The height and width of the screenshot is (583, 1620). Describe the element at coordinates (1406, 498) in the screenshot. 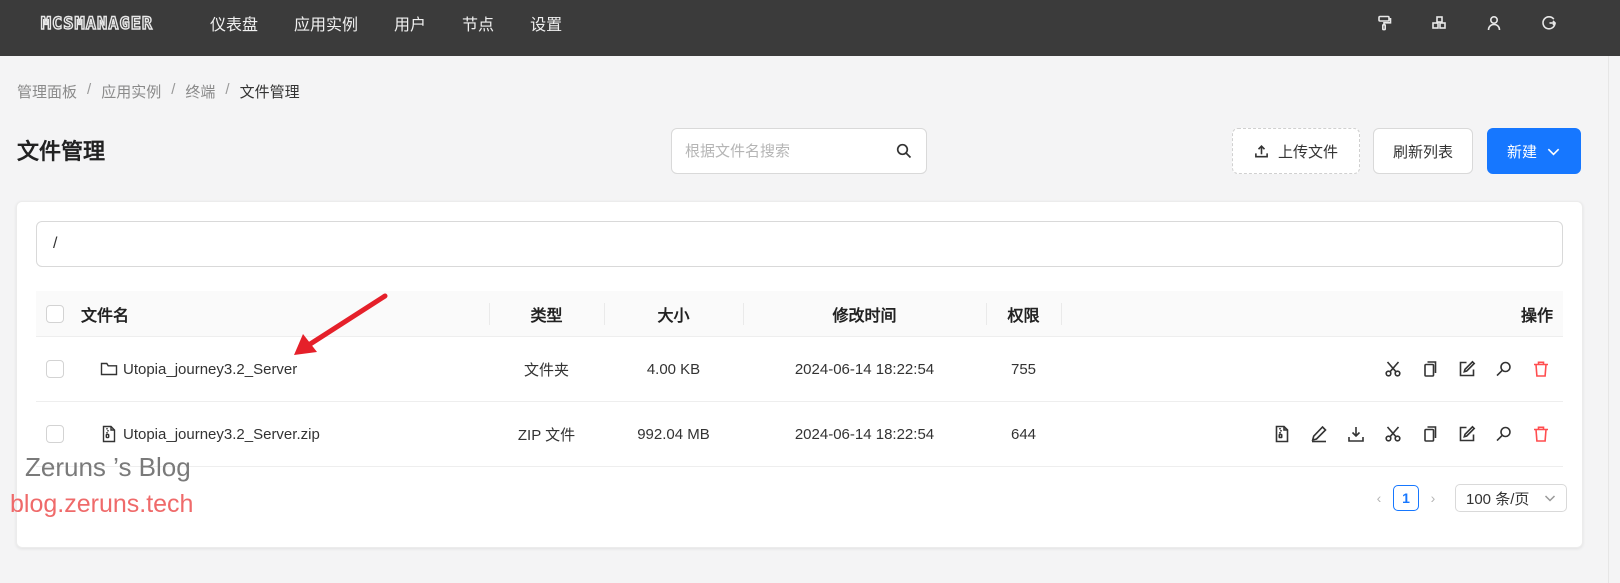

I see `page-number-button: 1` at that location.